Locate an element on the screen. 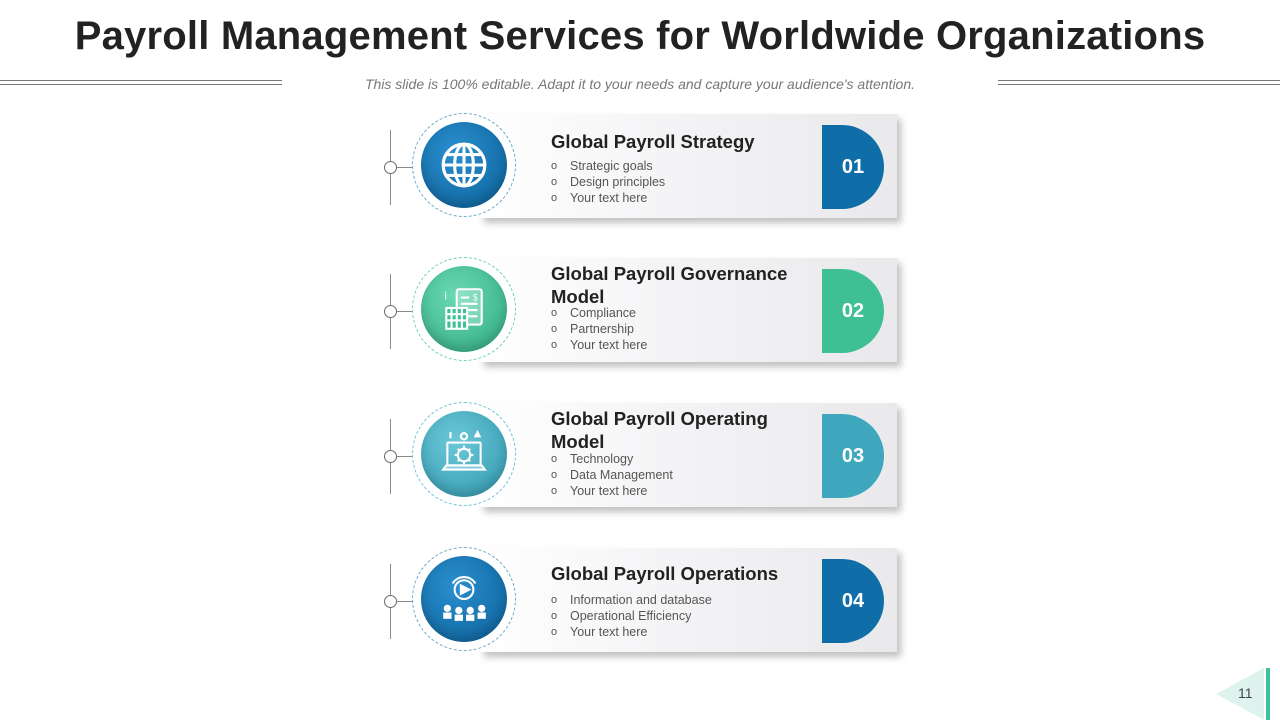 The image size is (1280, 720). globe-icon is located at coordinates (464, 165).